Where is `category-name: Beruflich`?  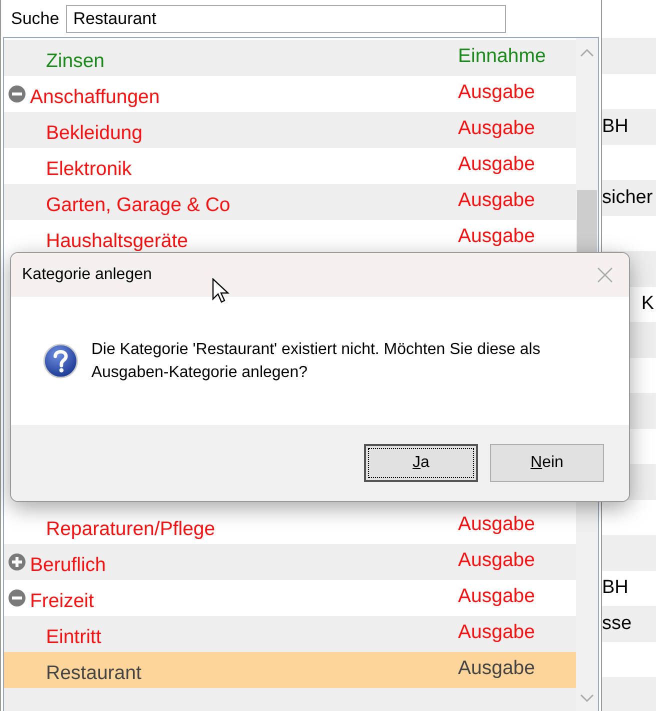
category-name: Beruflich is located at coordinates (68, 564).